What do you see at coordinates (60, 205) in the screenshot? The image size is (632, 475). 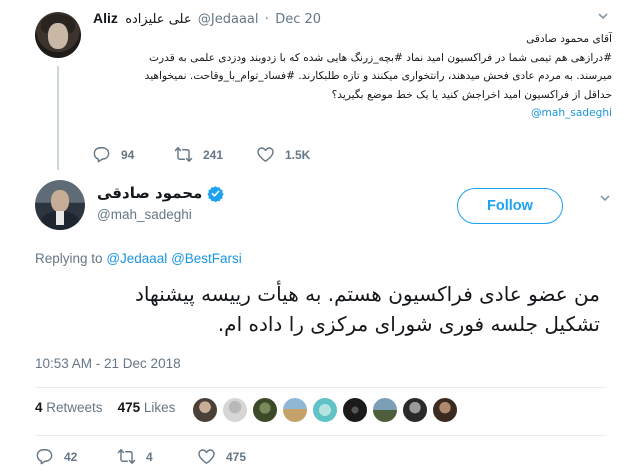 I see `main-author-avatar` at bounding box center [60, 205].